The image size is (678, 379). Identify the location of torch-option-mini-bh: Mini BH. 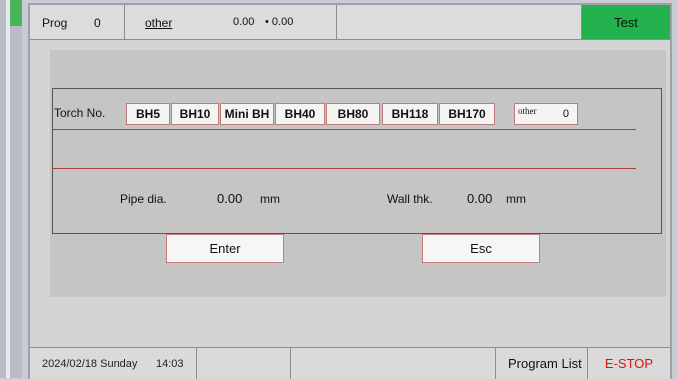
(247, 114).